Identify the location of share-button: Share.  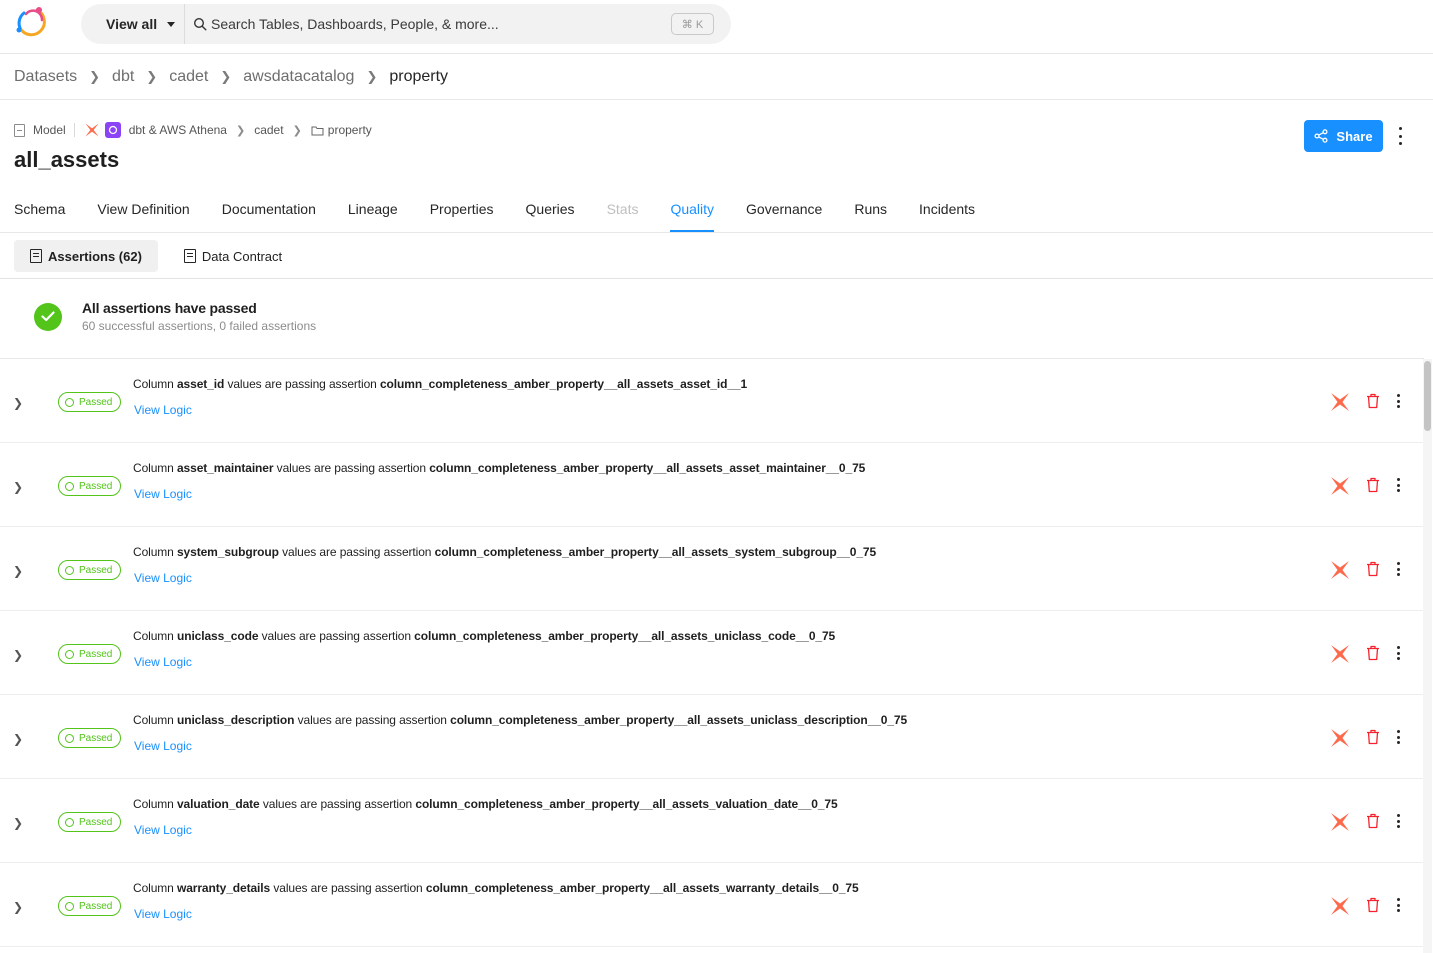
(1343, 136).